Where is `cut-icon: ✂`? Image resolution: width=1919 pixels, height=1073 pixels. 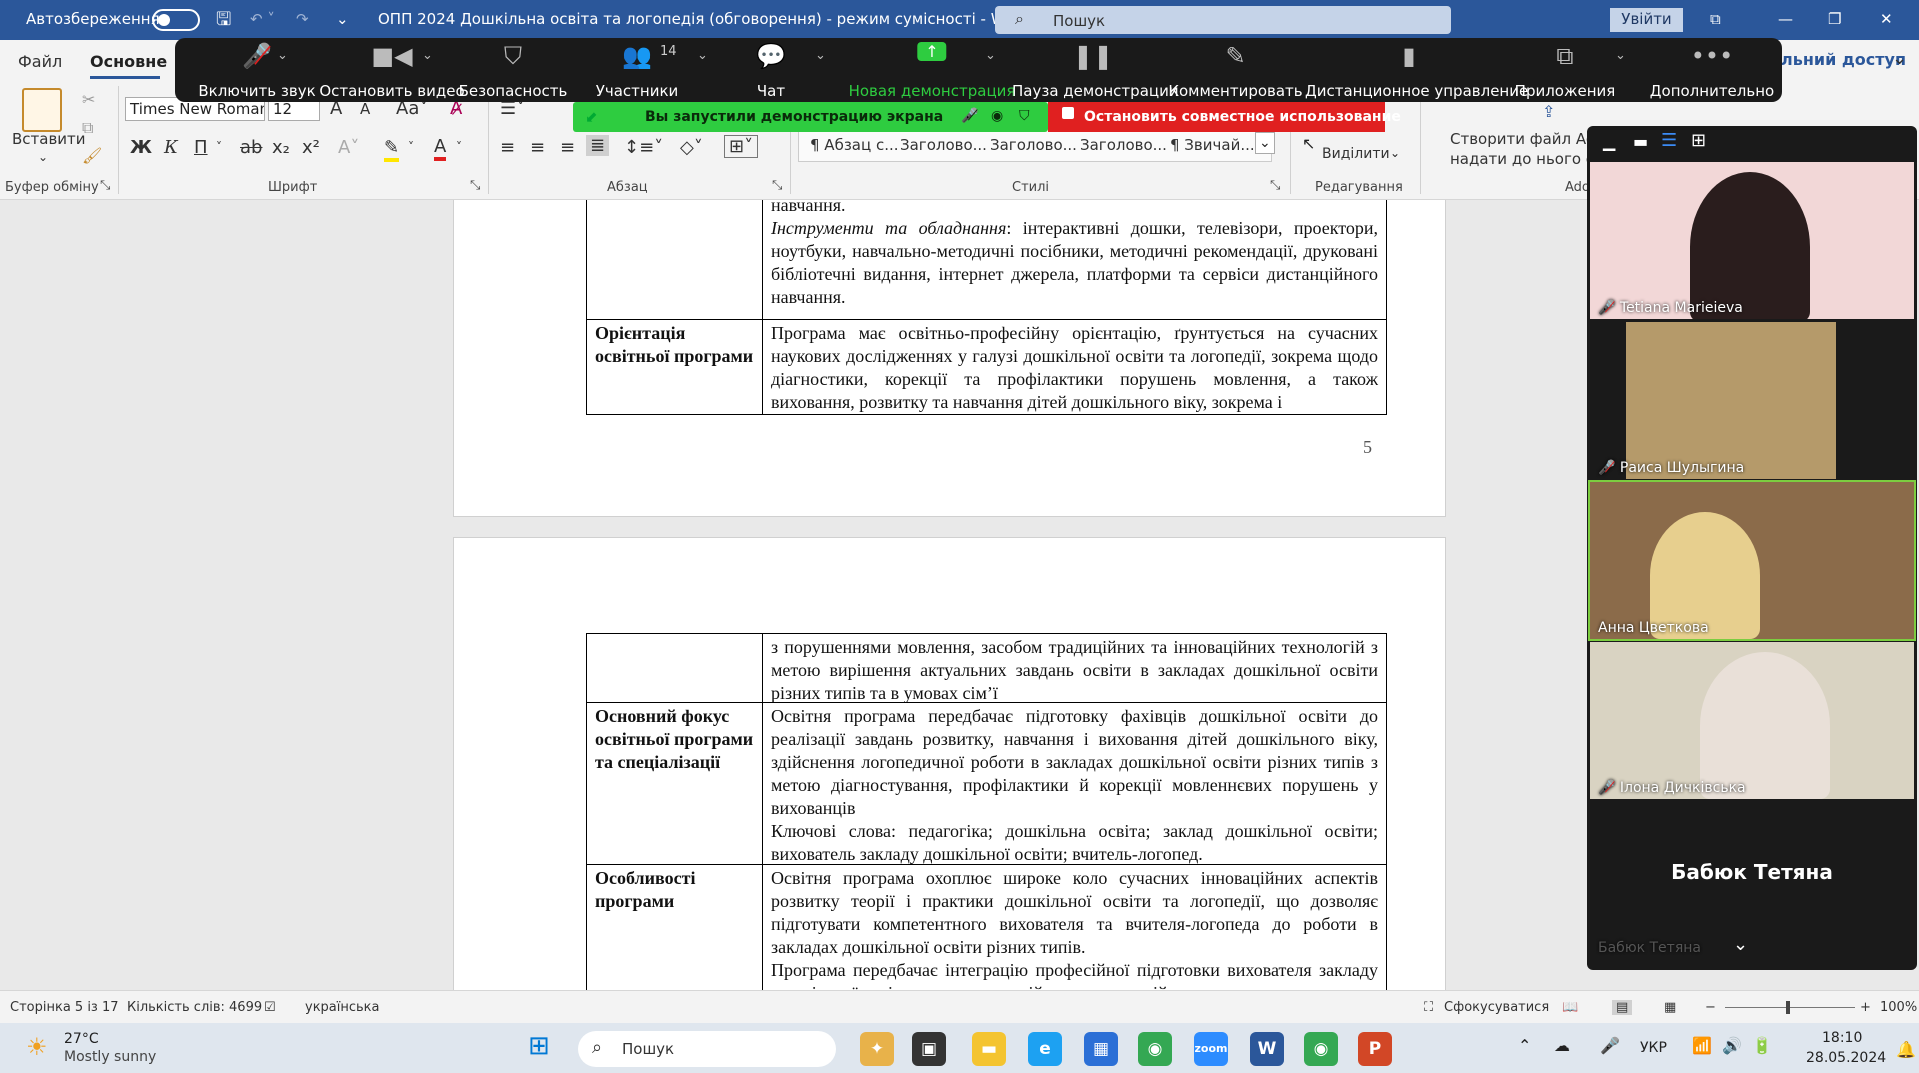 cut-icon: ✂ is located at coordinates (88, 99).